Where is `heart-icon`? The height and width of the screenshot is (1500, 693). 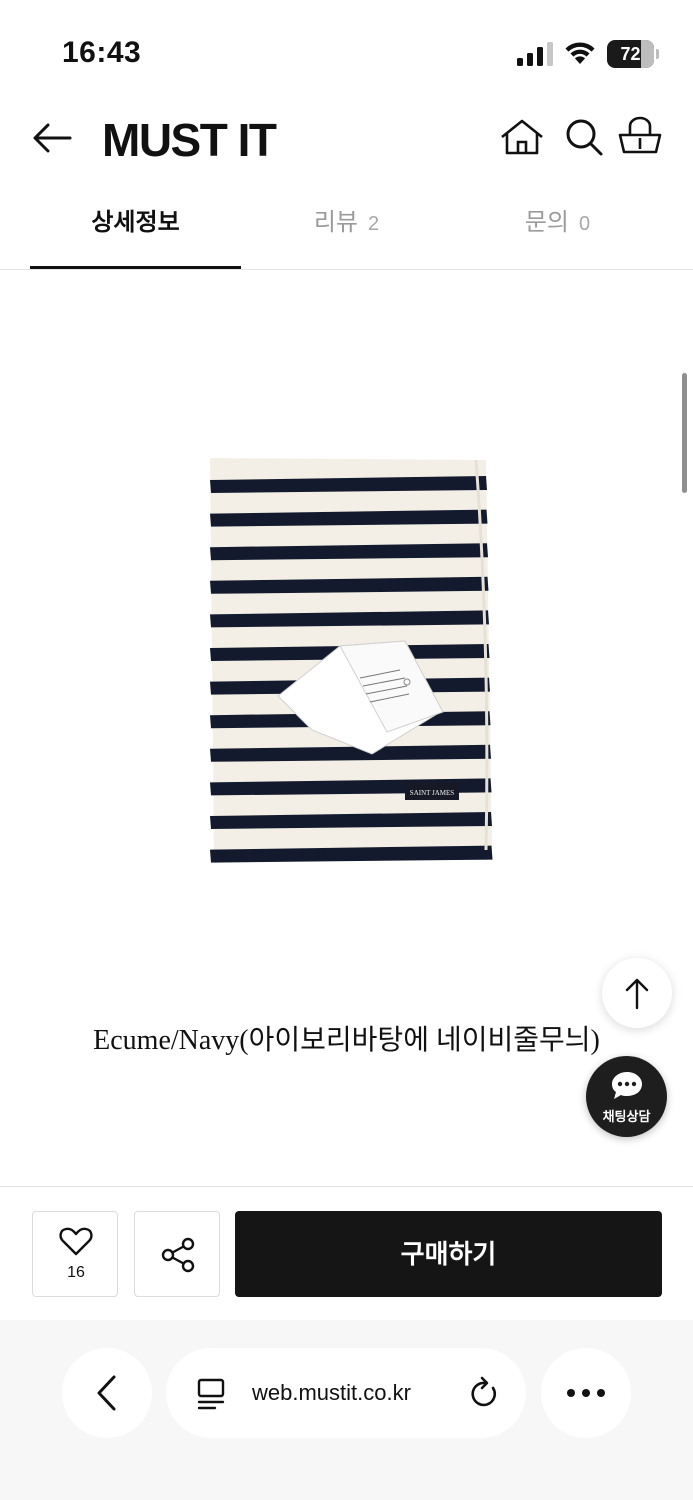
heart-icon is located at coordinates (76, 1241).